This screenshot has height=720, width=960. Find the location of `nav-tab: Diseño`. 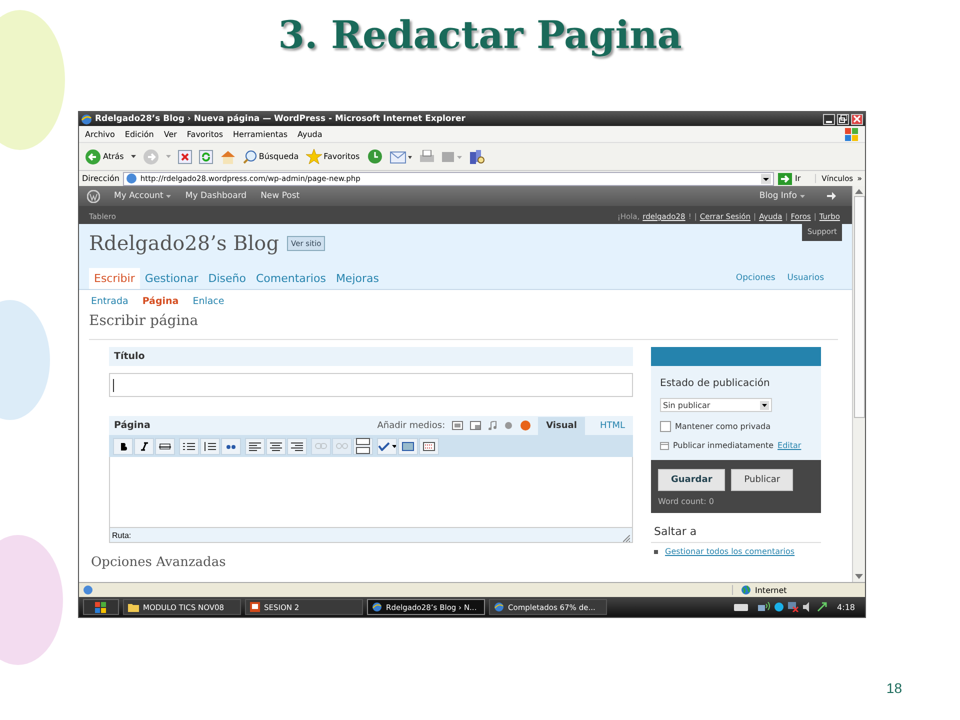

nav-tab: Diseño is located at coordinates (227, 278).